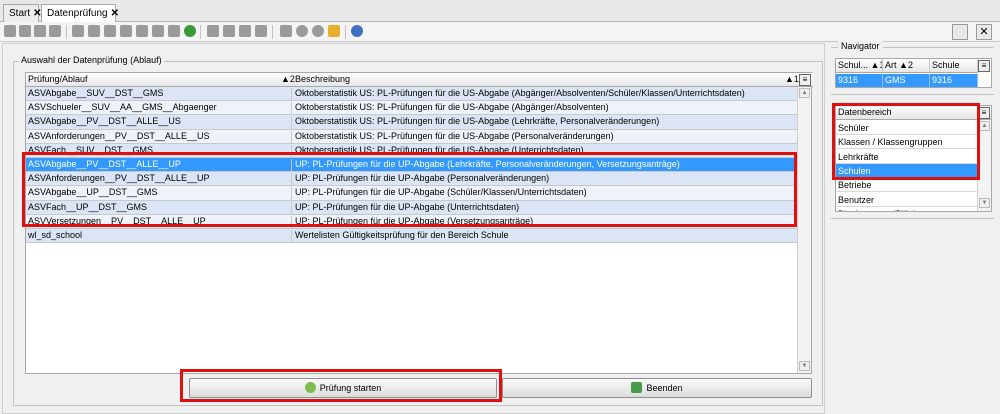  I want to click on column-header-beschreibung: Beschreibung, so click(322, 79).